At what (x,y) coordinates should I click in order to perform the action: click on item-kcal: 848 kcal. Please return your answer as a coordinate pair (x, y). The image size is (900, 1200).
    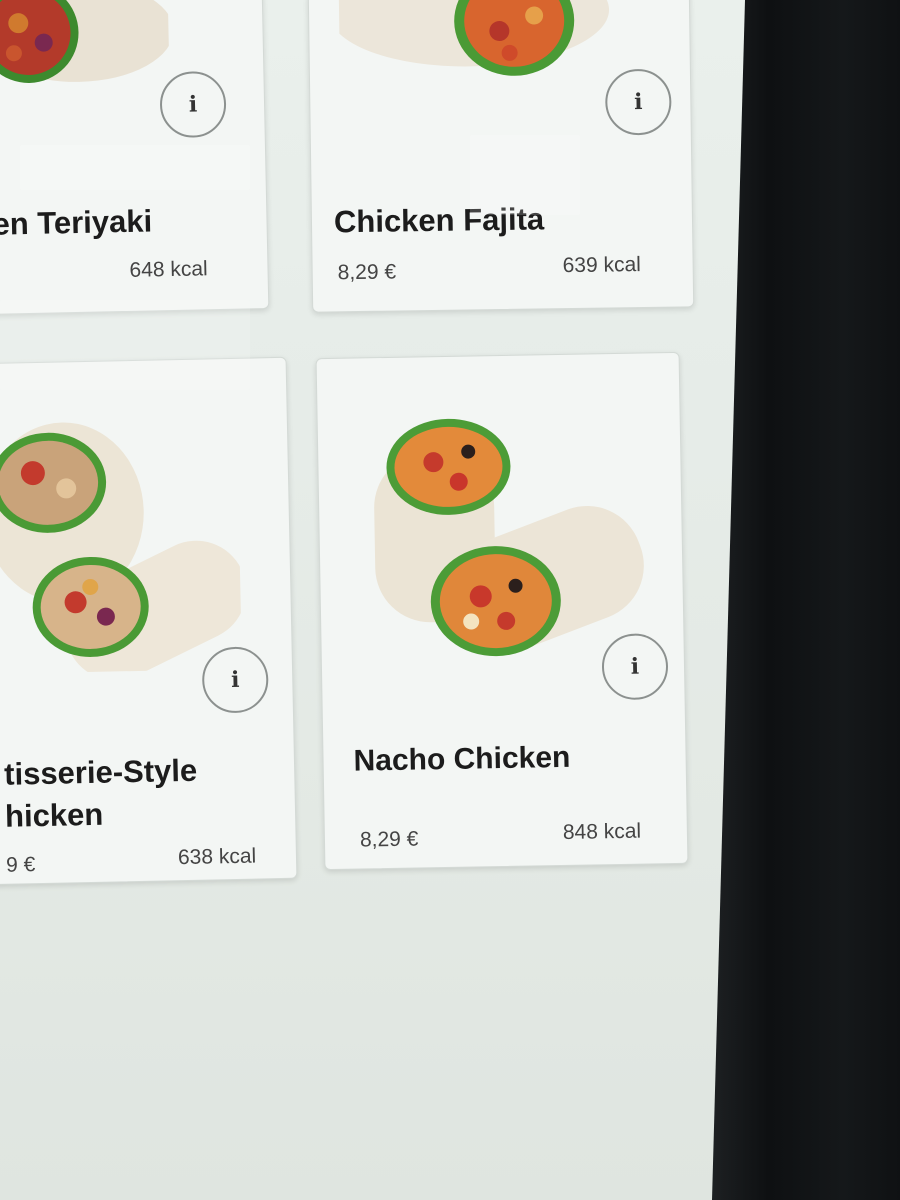
    Looking at the image, I should click on (602, 831).